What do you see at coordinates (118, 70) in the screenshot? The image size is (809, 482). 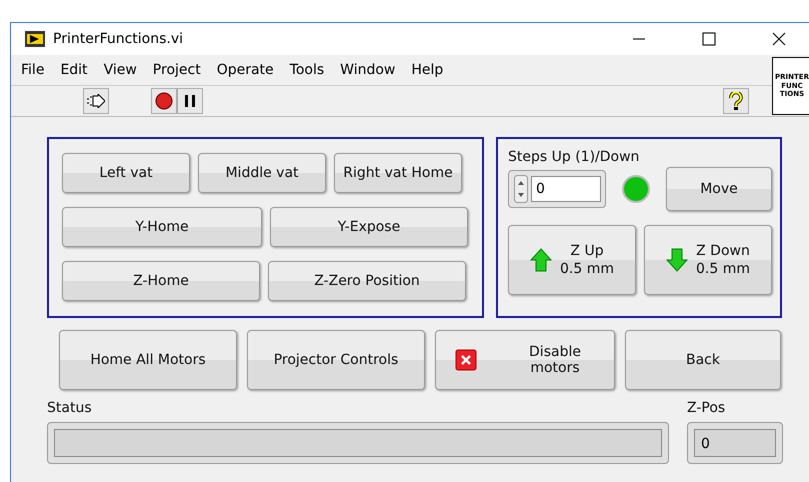 I see `menu-item: View` at bounding box center [118, 70].